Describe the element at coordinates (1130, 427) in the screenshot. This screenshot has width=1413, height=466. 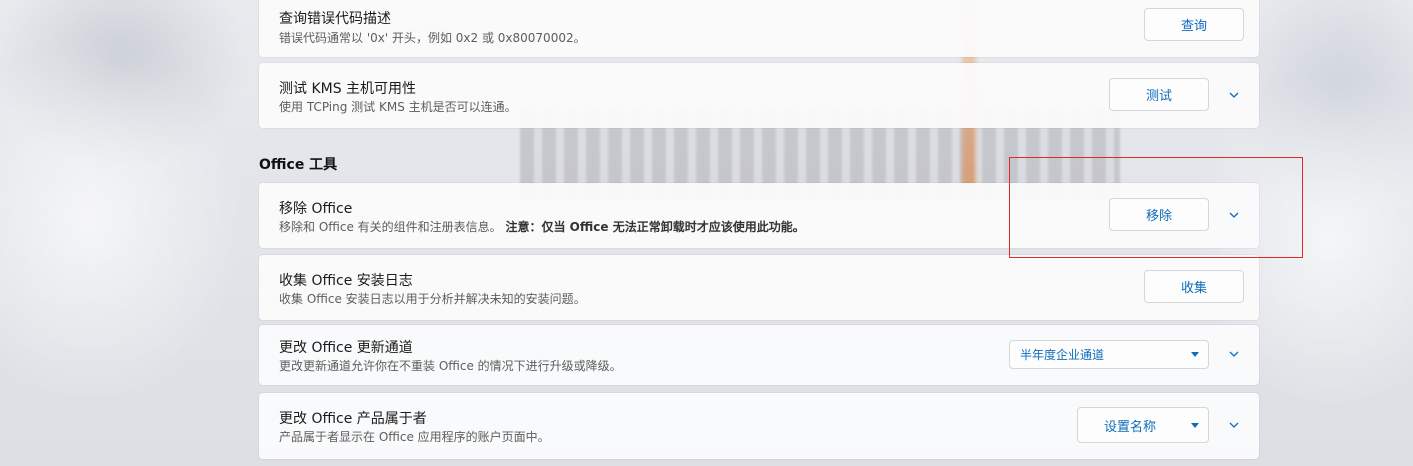
I see `set-name-label: 设置名称` at that location.